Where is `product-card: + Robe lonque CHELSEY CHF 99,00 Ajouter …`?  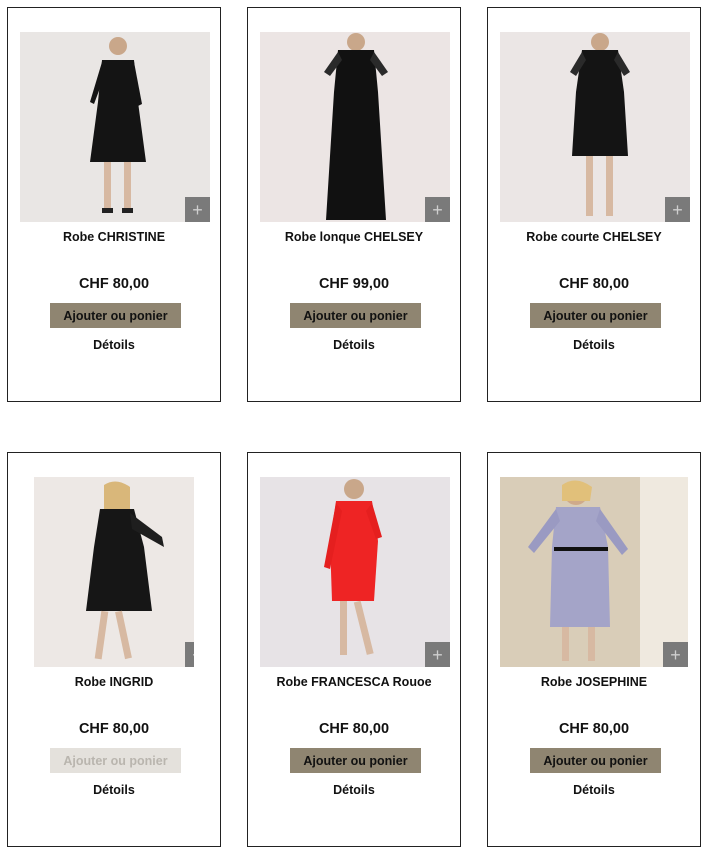 product-card: + Robe lonque CHELSEY CHF 99,00 Ajouter … is located at coordinates (354, 204).